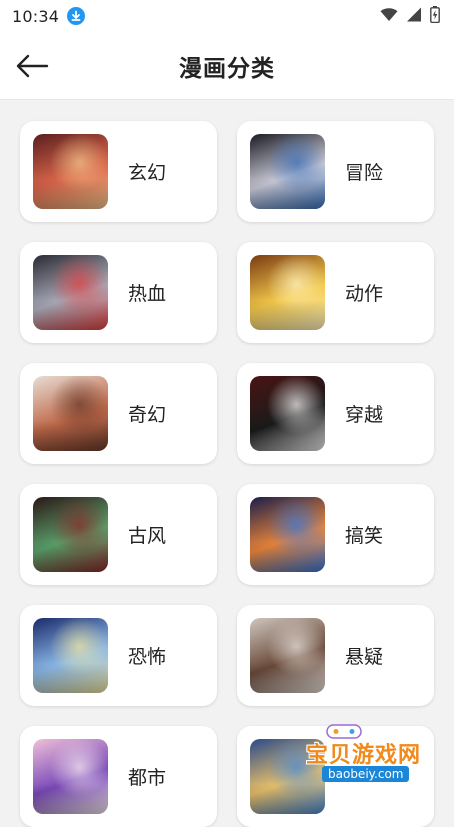 Image resolution: width=454 pixels, height=827 pixels. I want to click on status-left: 10:34, so click(49, 16).